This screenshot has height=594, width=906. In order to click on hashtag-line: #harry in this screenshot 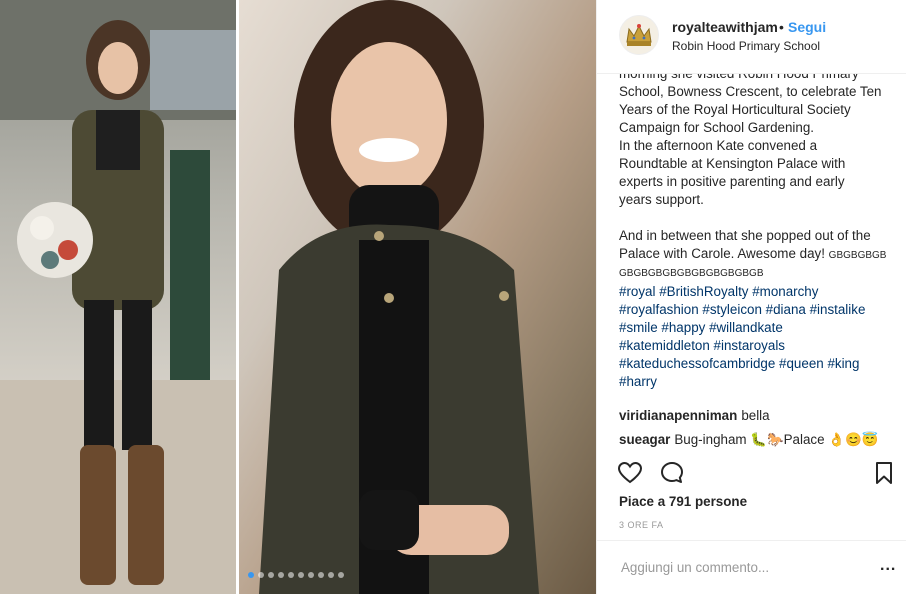, I will do `click(755, 382)`.